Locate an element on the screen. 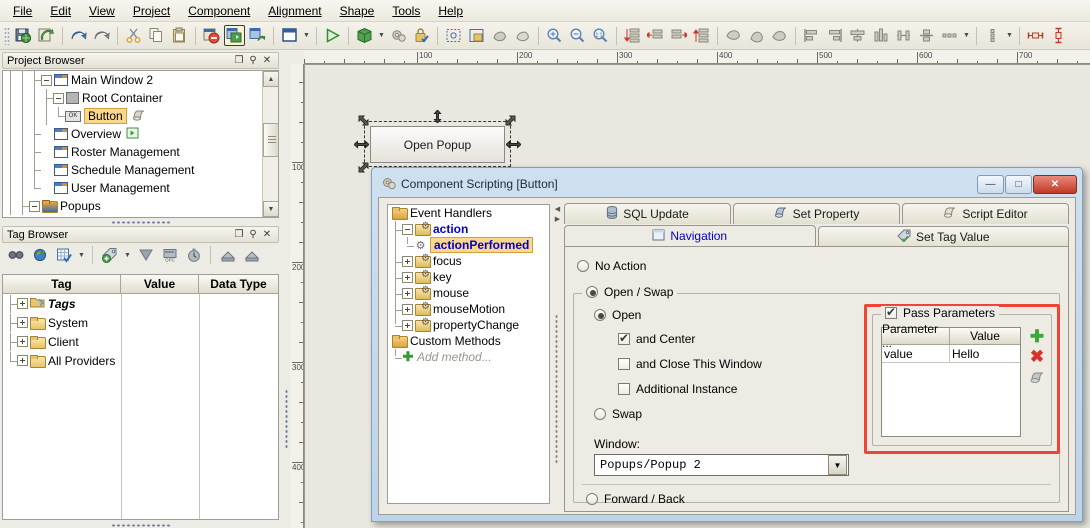 This screenshot has width=1090, height=528. checkbox-and-center: and Center is located at coordinates (656, 338).